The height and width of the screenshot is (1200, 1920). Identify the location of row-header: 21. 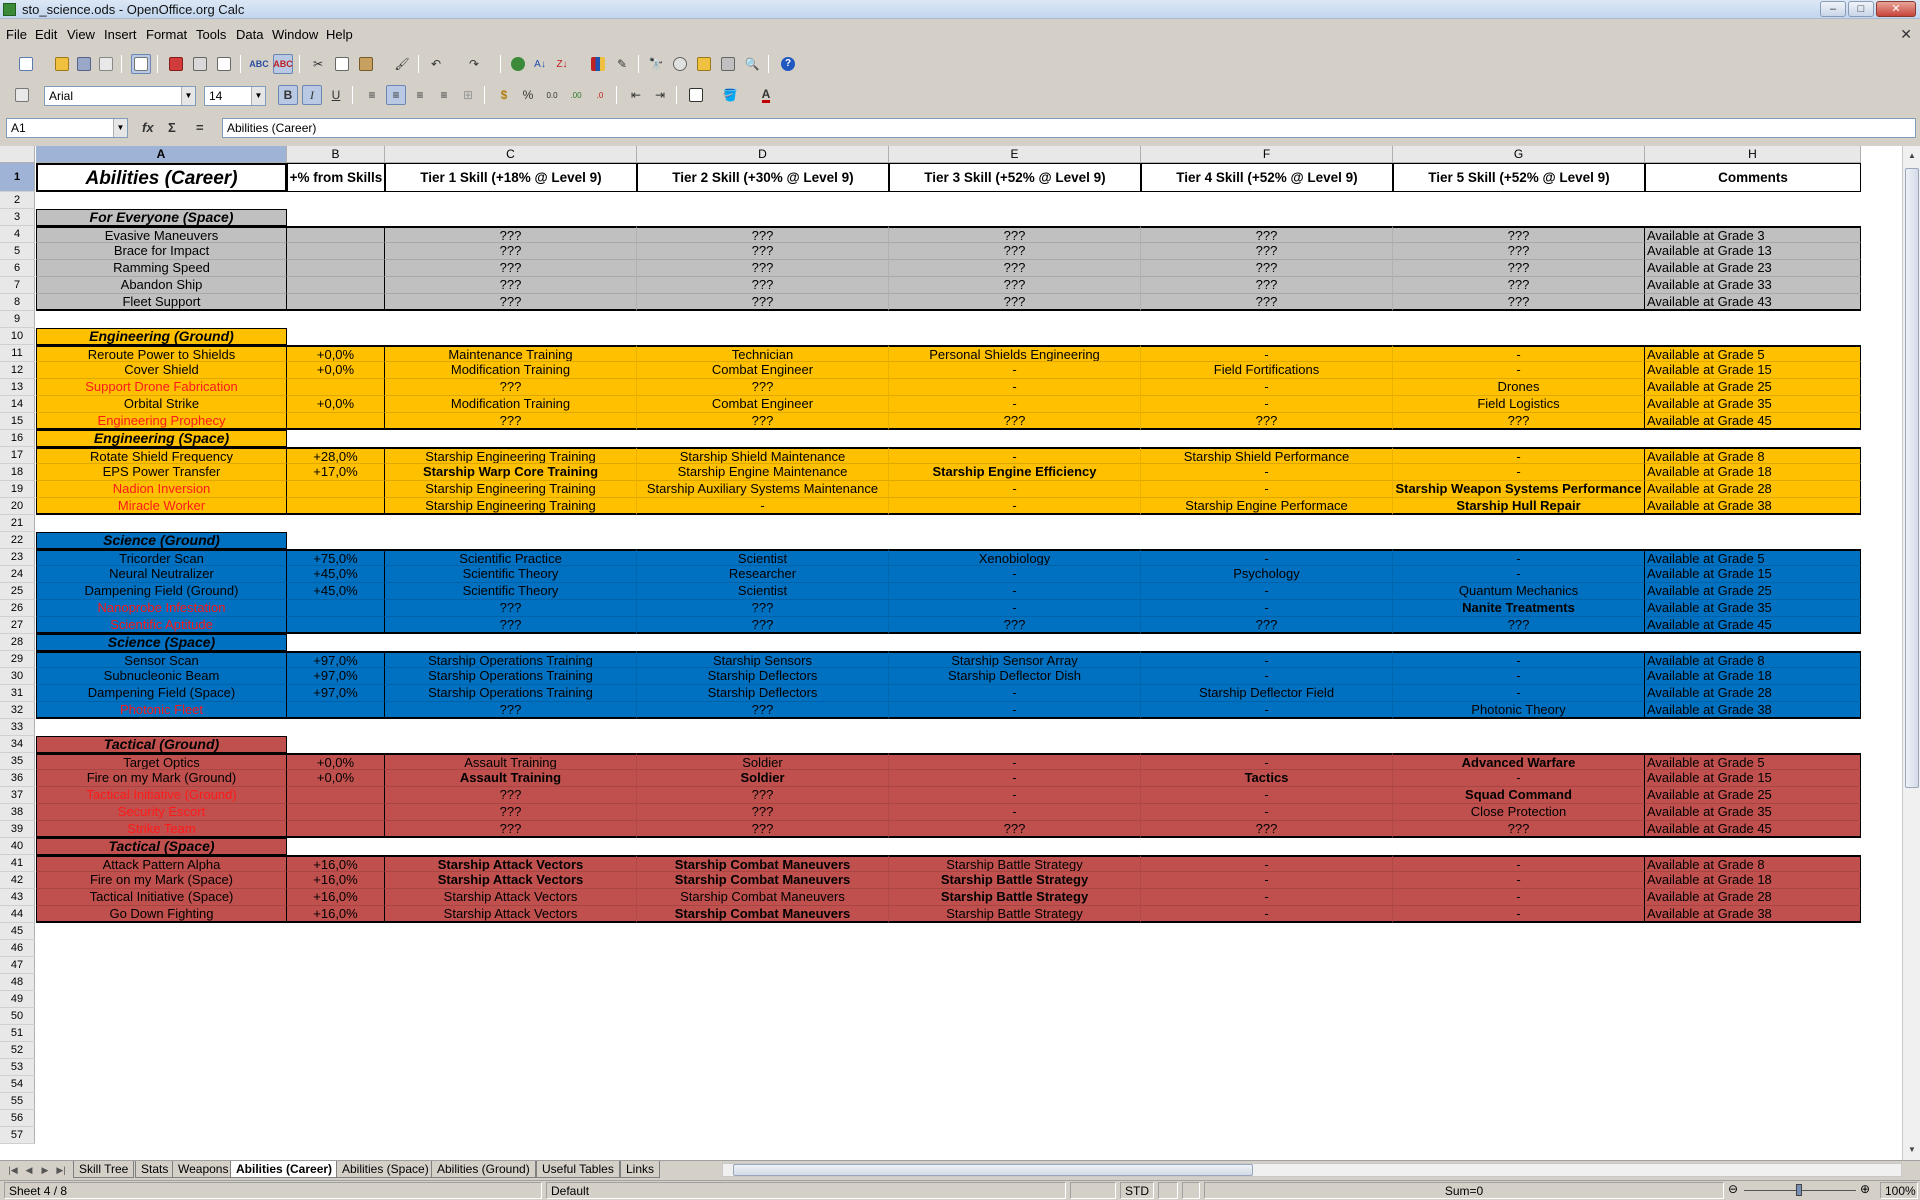
(17, 523).